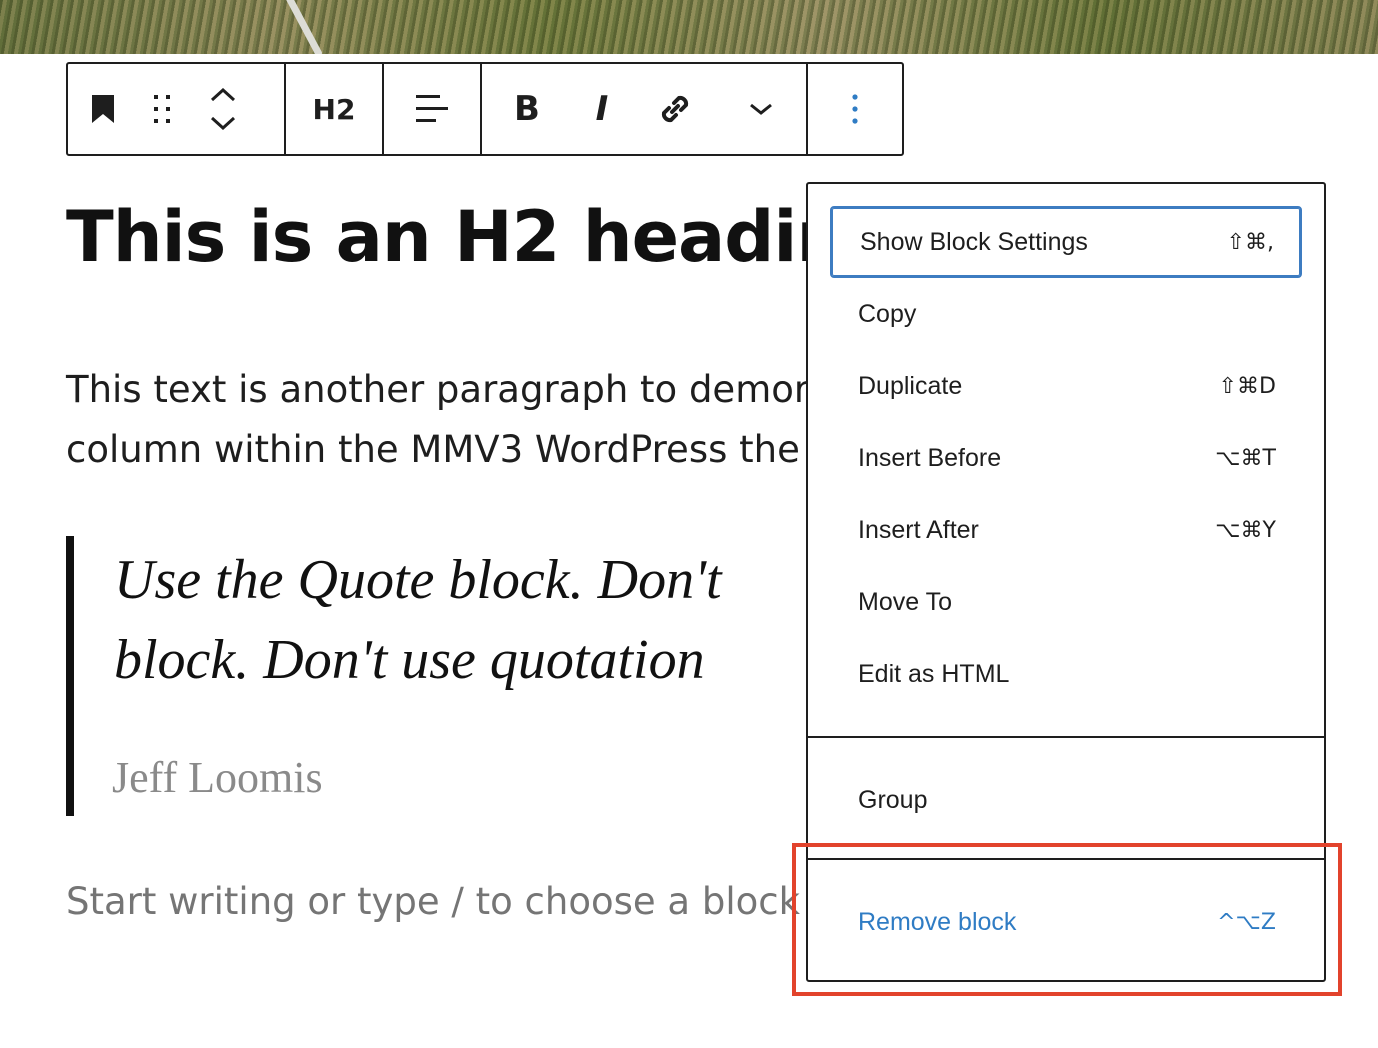  I want to click on toolbar-group-align, so click(433, 109).